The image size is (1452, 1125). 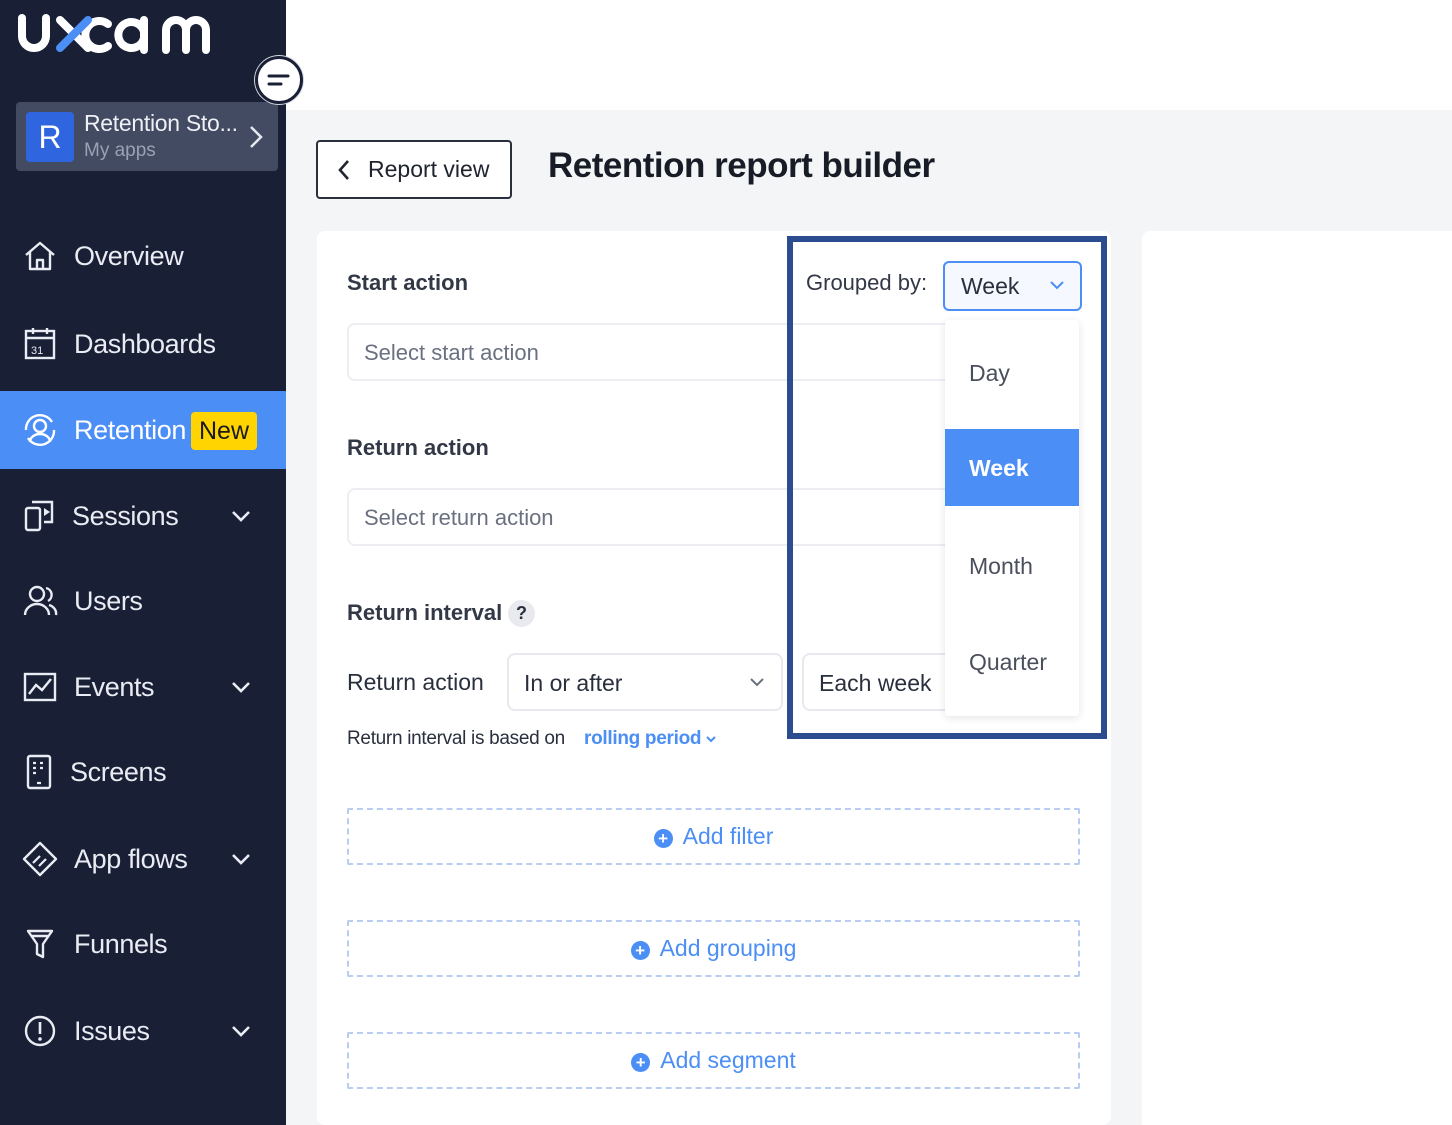 I want to click on add-filter-button: + Add filter, so click(x=713, y=836).